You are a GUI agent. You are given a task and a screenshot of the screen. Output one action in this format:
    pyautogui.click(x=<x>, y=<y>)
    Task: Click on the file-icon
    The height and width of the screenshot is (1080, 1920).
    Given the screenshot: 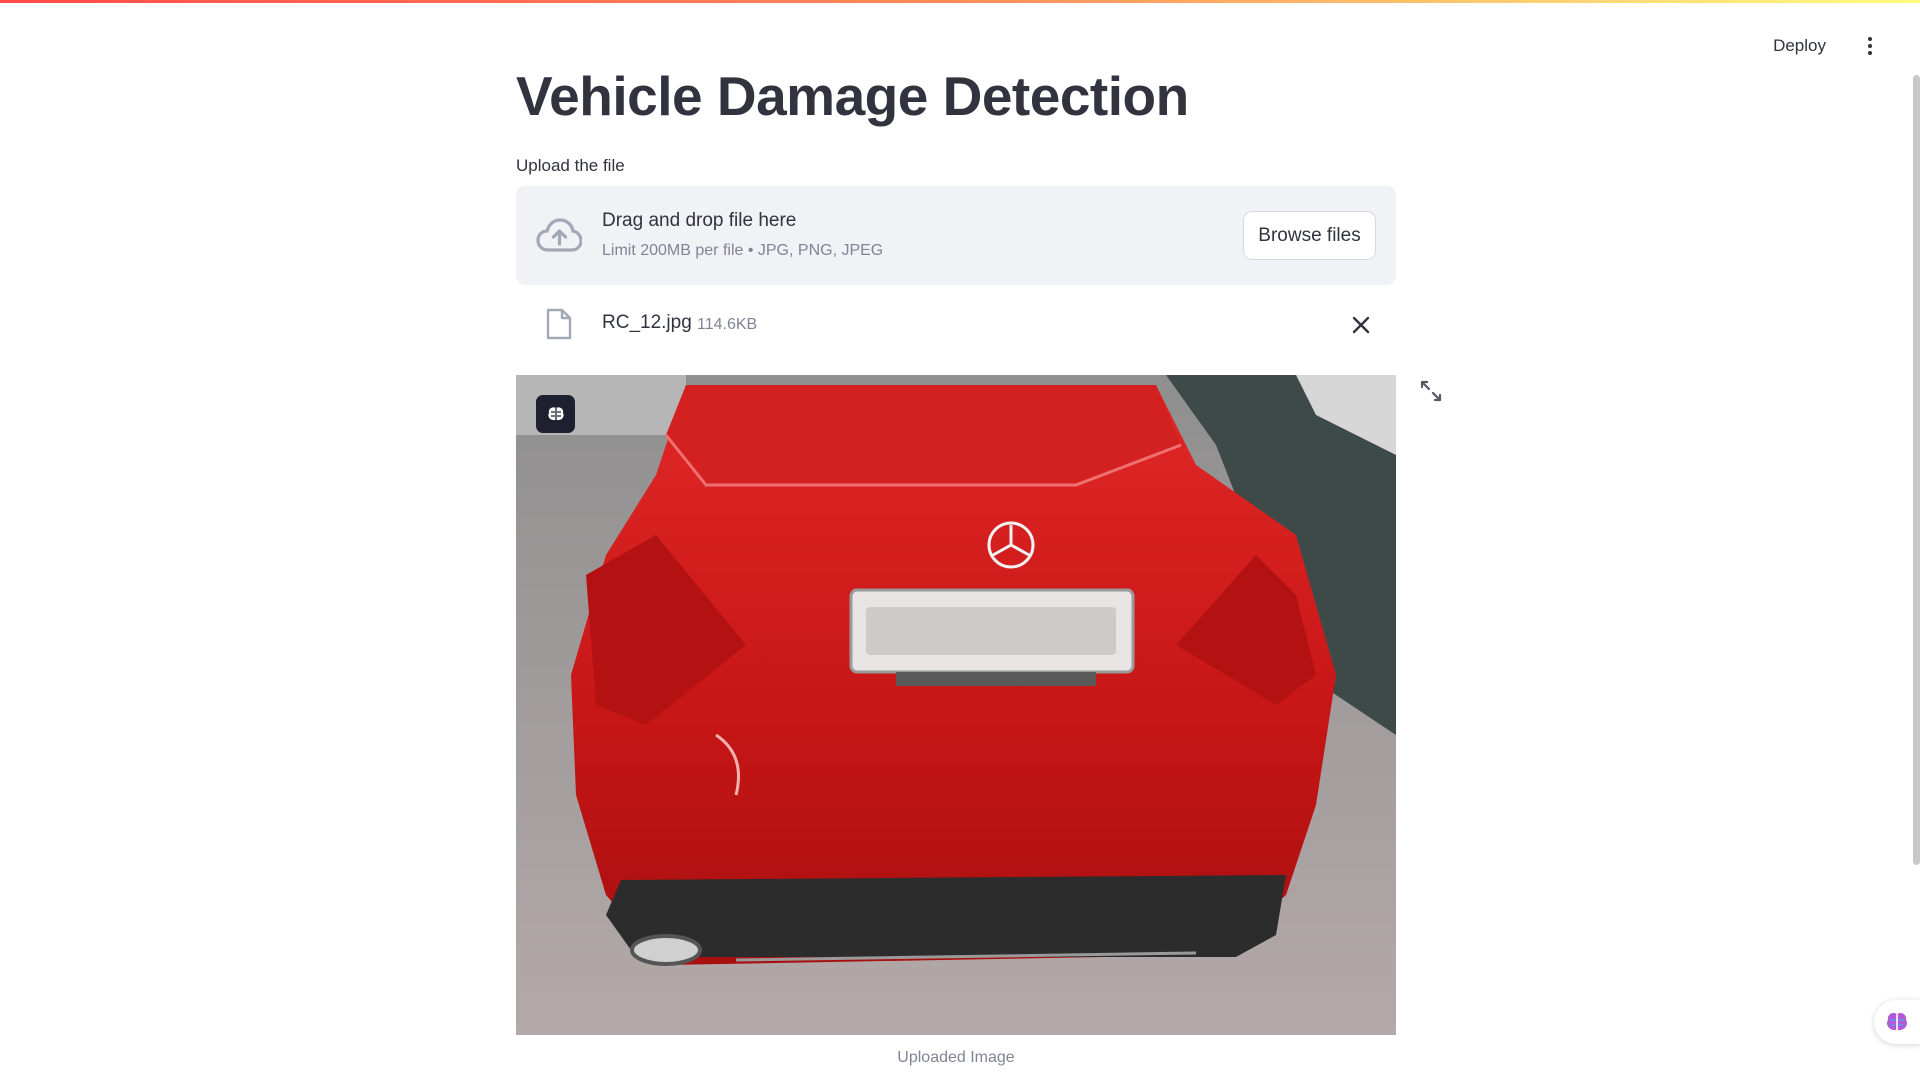 What is the action you would take?
    pyautogui.click(x=559, y=324)
    